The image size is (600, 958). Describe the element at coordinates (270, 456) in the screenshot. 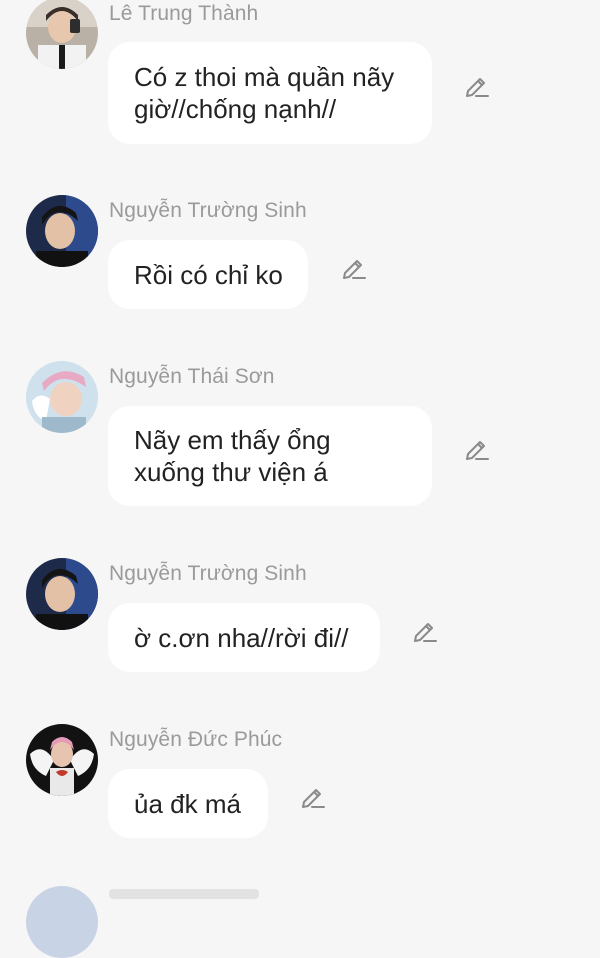

I see `message-bubble: Nãy em thấy ổng xuống thư viện á` at that location.